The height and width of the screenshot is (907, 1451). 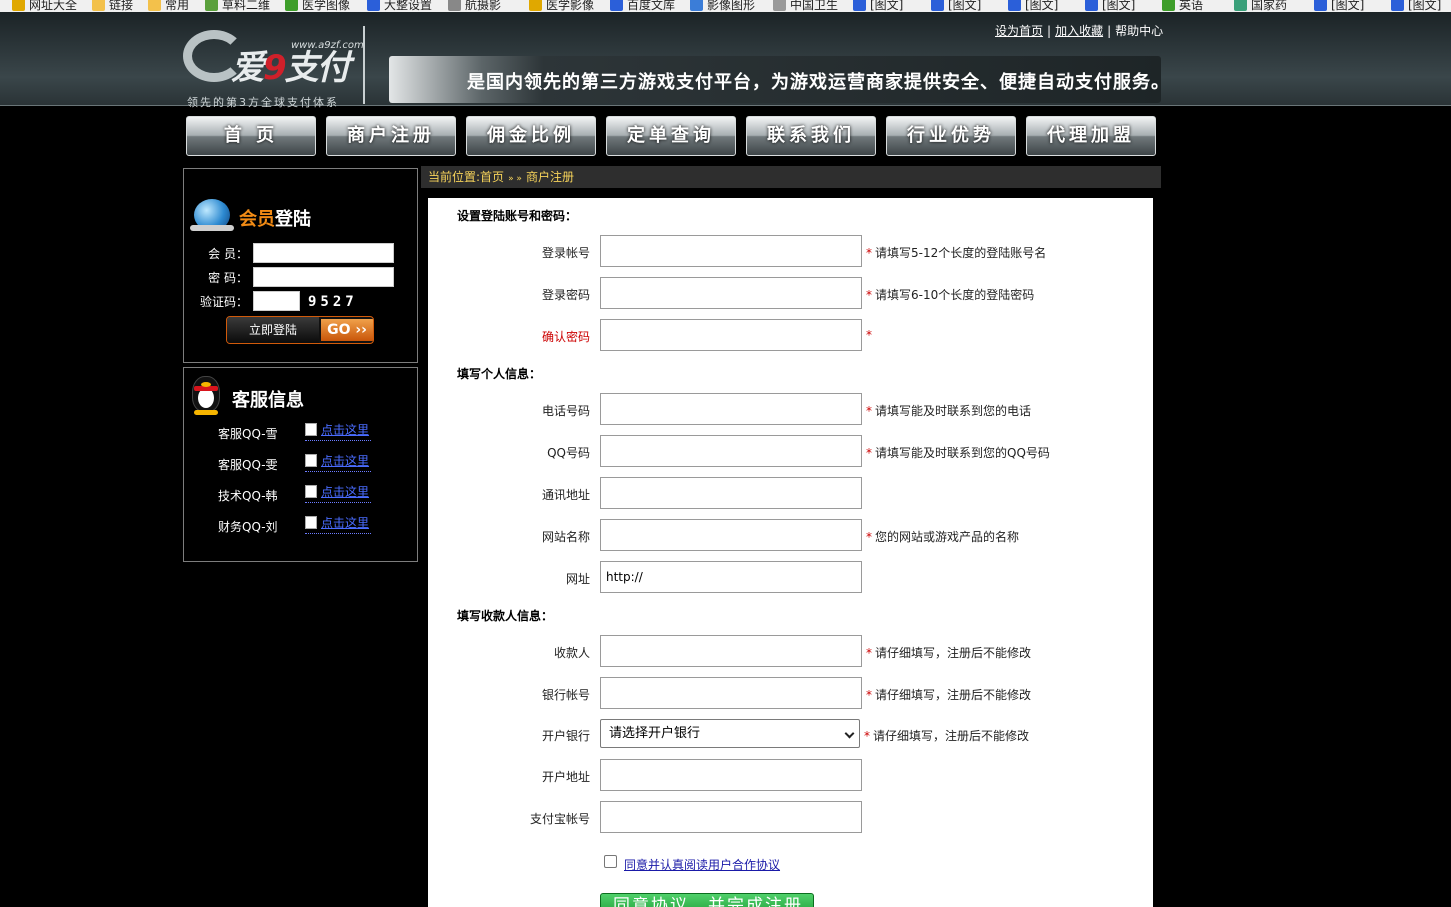 What do you see at coordinates (341, 302) in the screenshot?
I see `captcha-image: 9527` at bounding box center [341, 302].